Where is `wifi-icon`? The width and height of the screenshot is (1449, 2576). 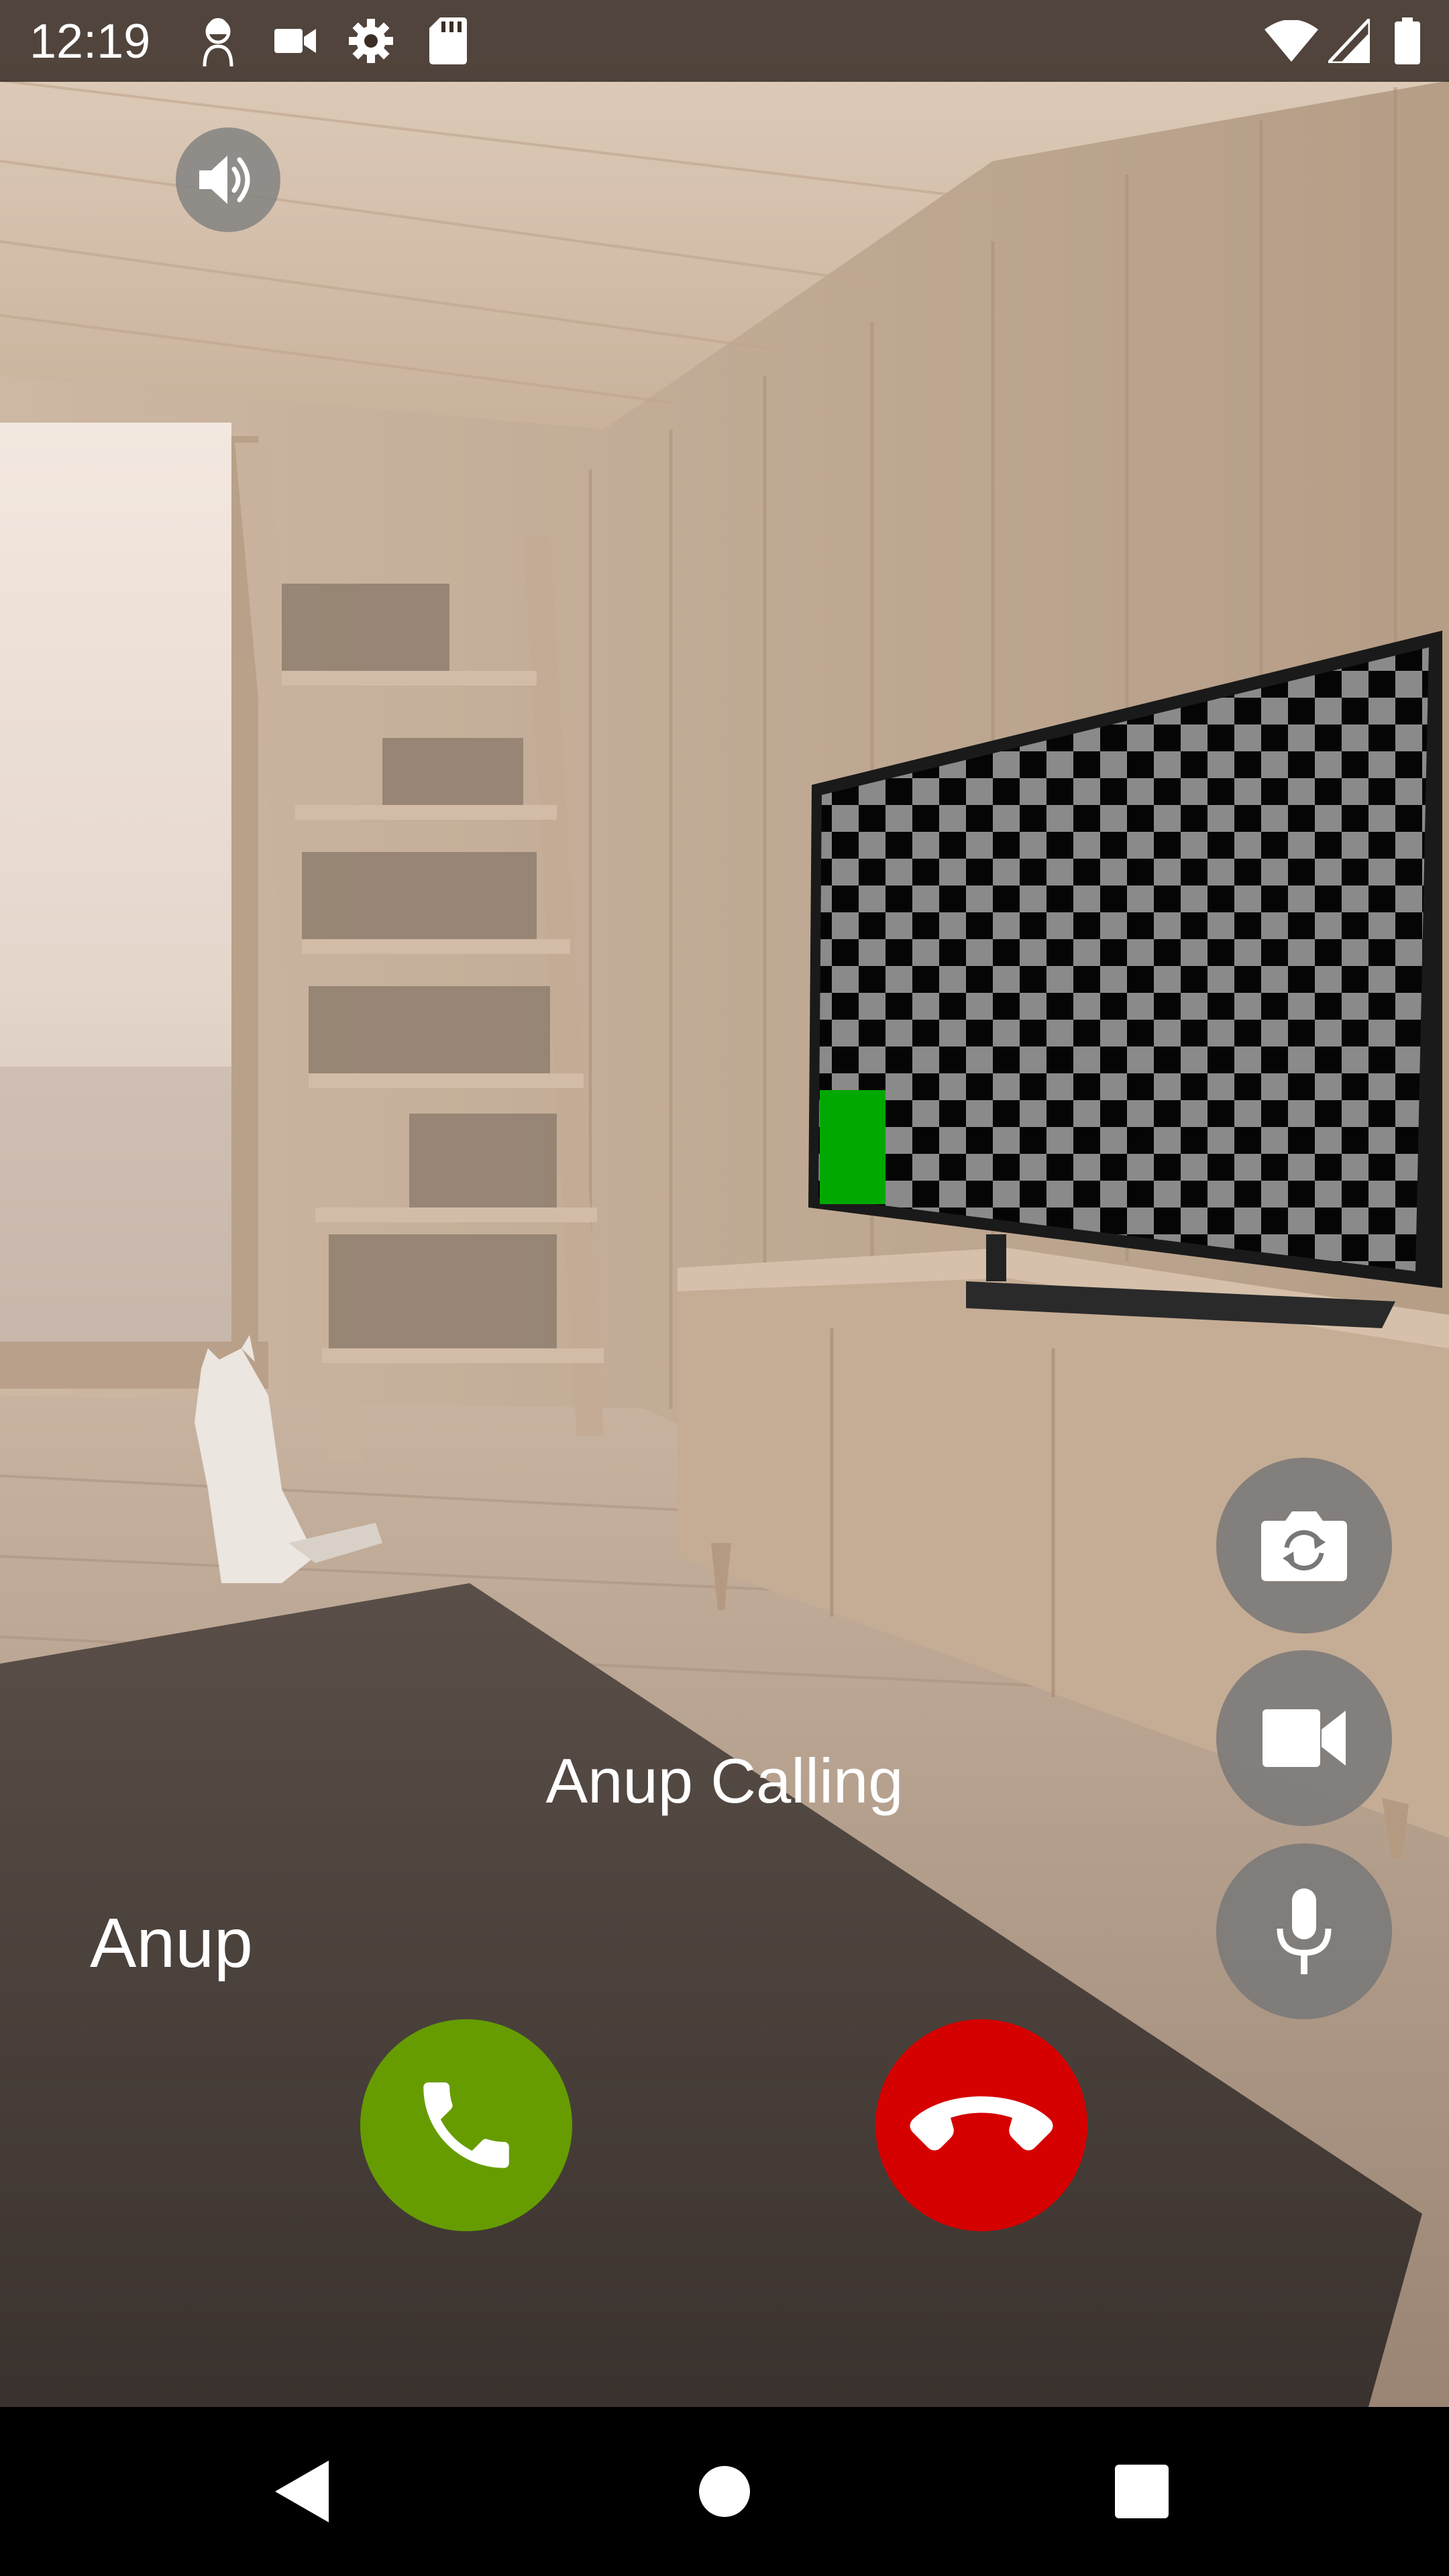 wifi-icon is located at coordinates (1291, 41).